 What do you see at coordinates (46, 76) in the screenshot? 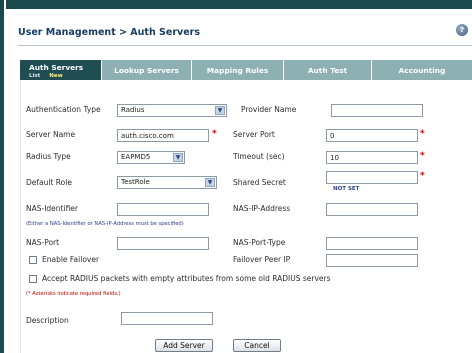
I see `subtab-bar: List New` at bounding box center [46, 76].